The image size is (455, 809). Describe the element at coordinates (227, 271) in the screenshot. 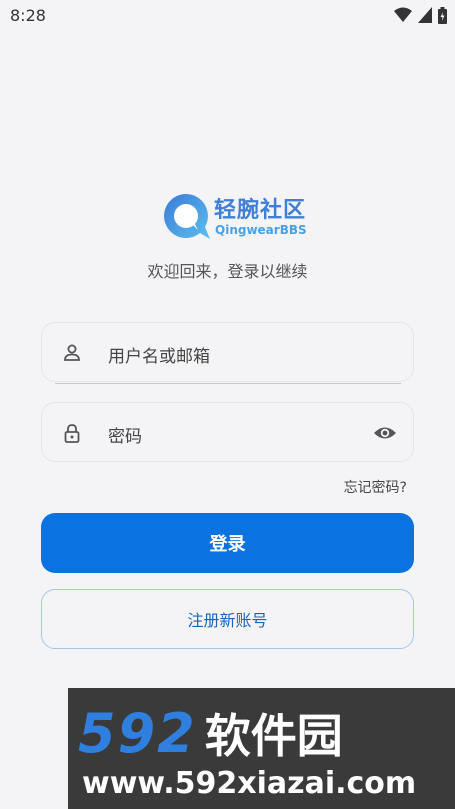

I see `welcome-text: 欢迎回来，登录以继续` at that location.